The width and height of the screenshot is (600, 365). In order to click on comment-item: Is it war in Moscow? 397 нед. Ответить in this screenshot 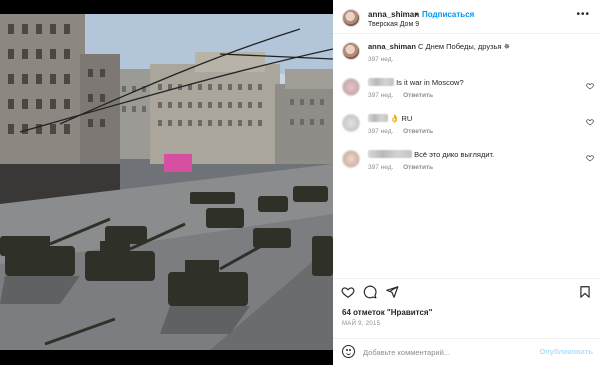, I will do `click(466, 88)`.